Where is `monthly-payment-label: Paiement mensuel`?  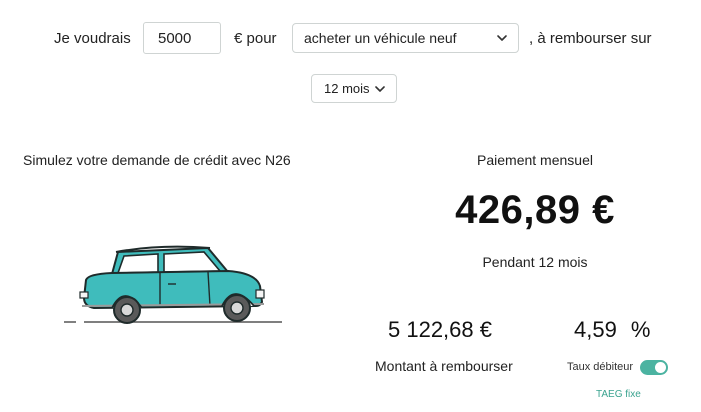
monthly-payment-label: Paiement mensuel is located at coordinates (535, 160).